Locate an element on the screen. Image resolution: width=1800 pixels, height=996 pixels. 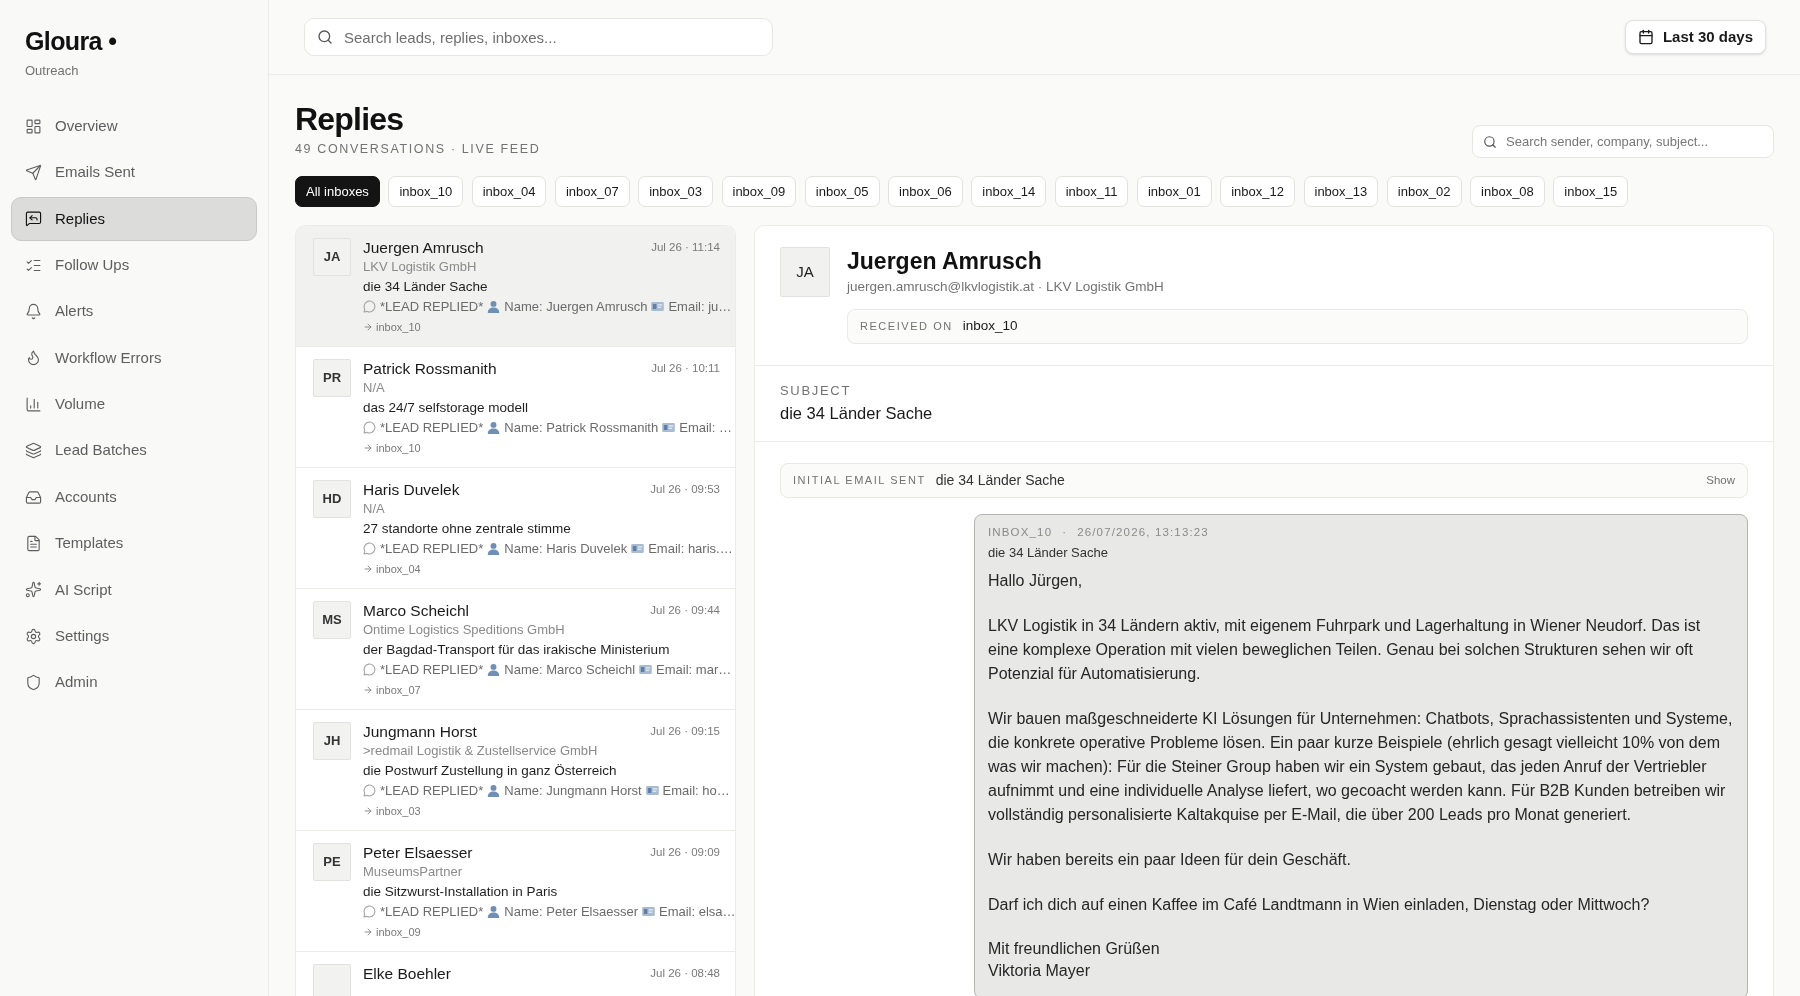
nav-item: Emails Sent is located at coordinates (134, 172).